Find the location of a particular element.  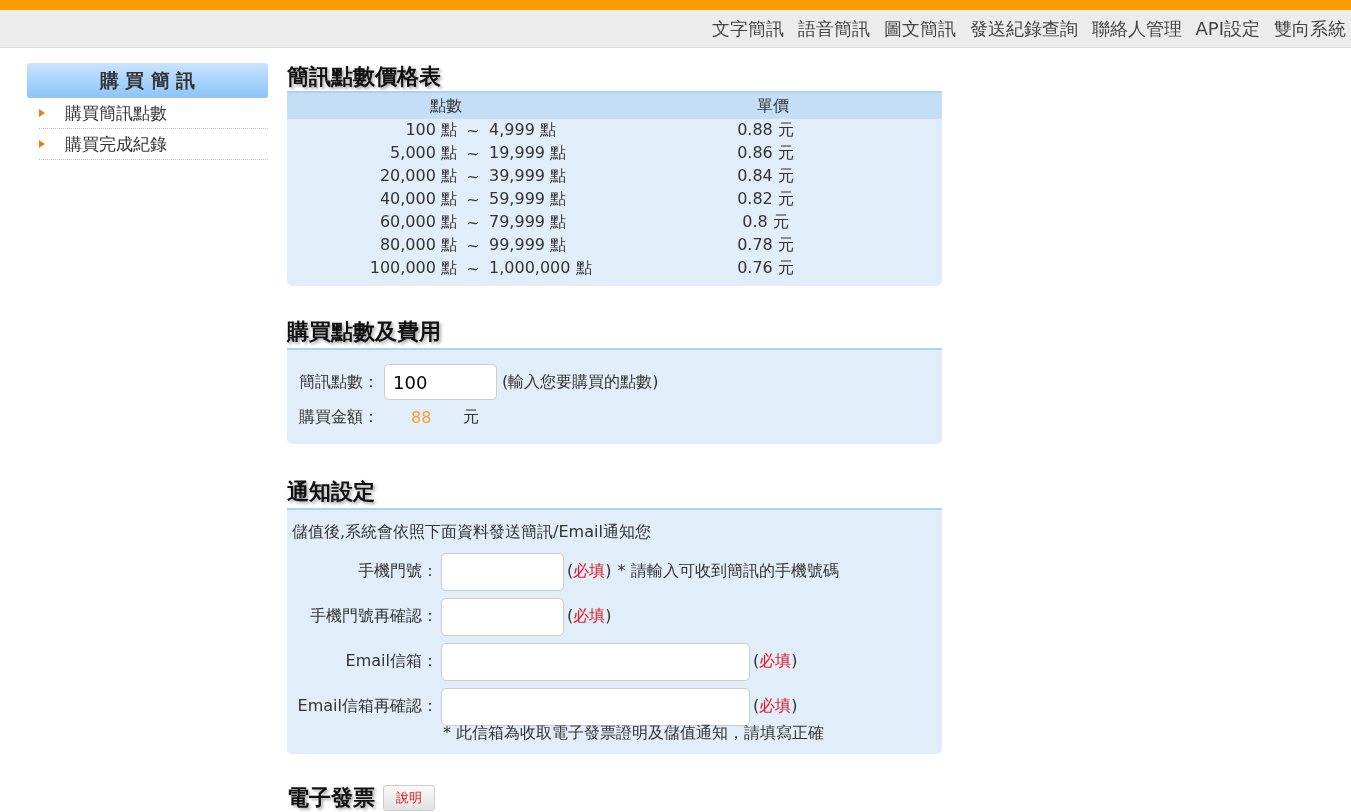

field-label: 購買金額： is located at coordinates (339, 417).